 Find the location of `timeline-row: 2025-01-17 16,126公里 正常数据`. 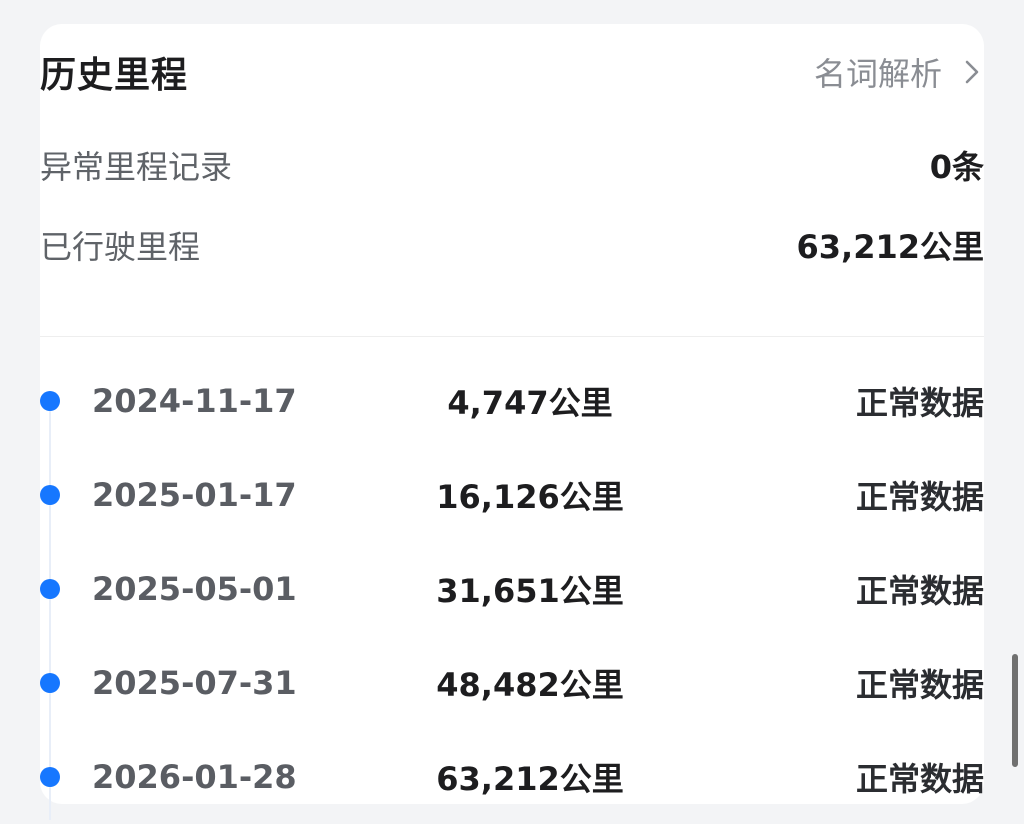

timeline-row: 2025-01-17 16,126公里 正常数据 is located at coordinates (512, 495).